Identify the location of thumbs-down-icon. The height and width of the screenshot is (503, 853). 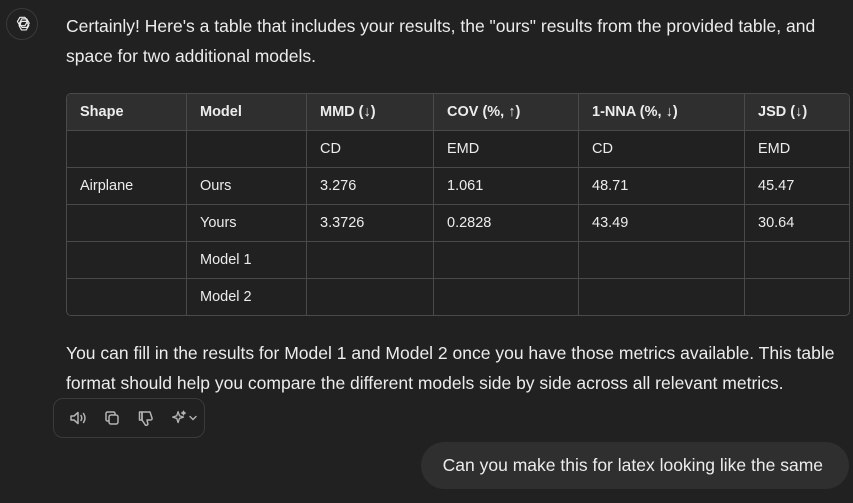
(145, 419).